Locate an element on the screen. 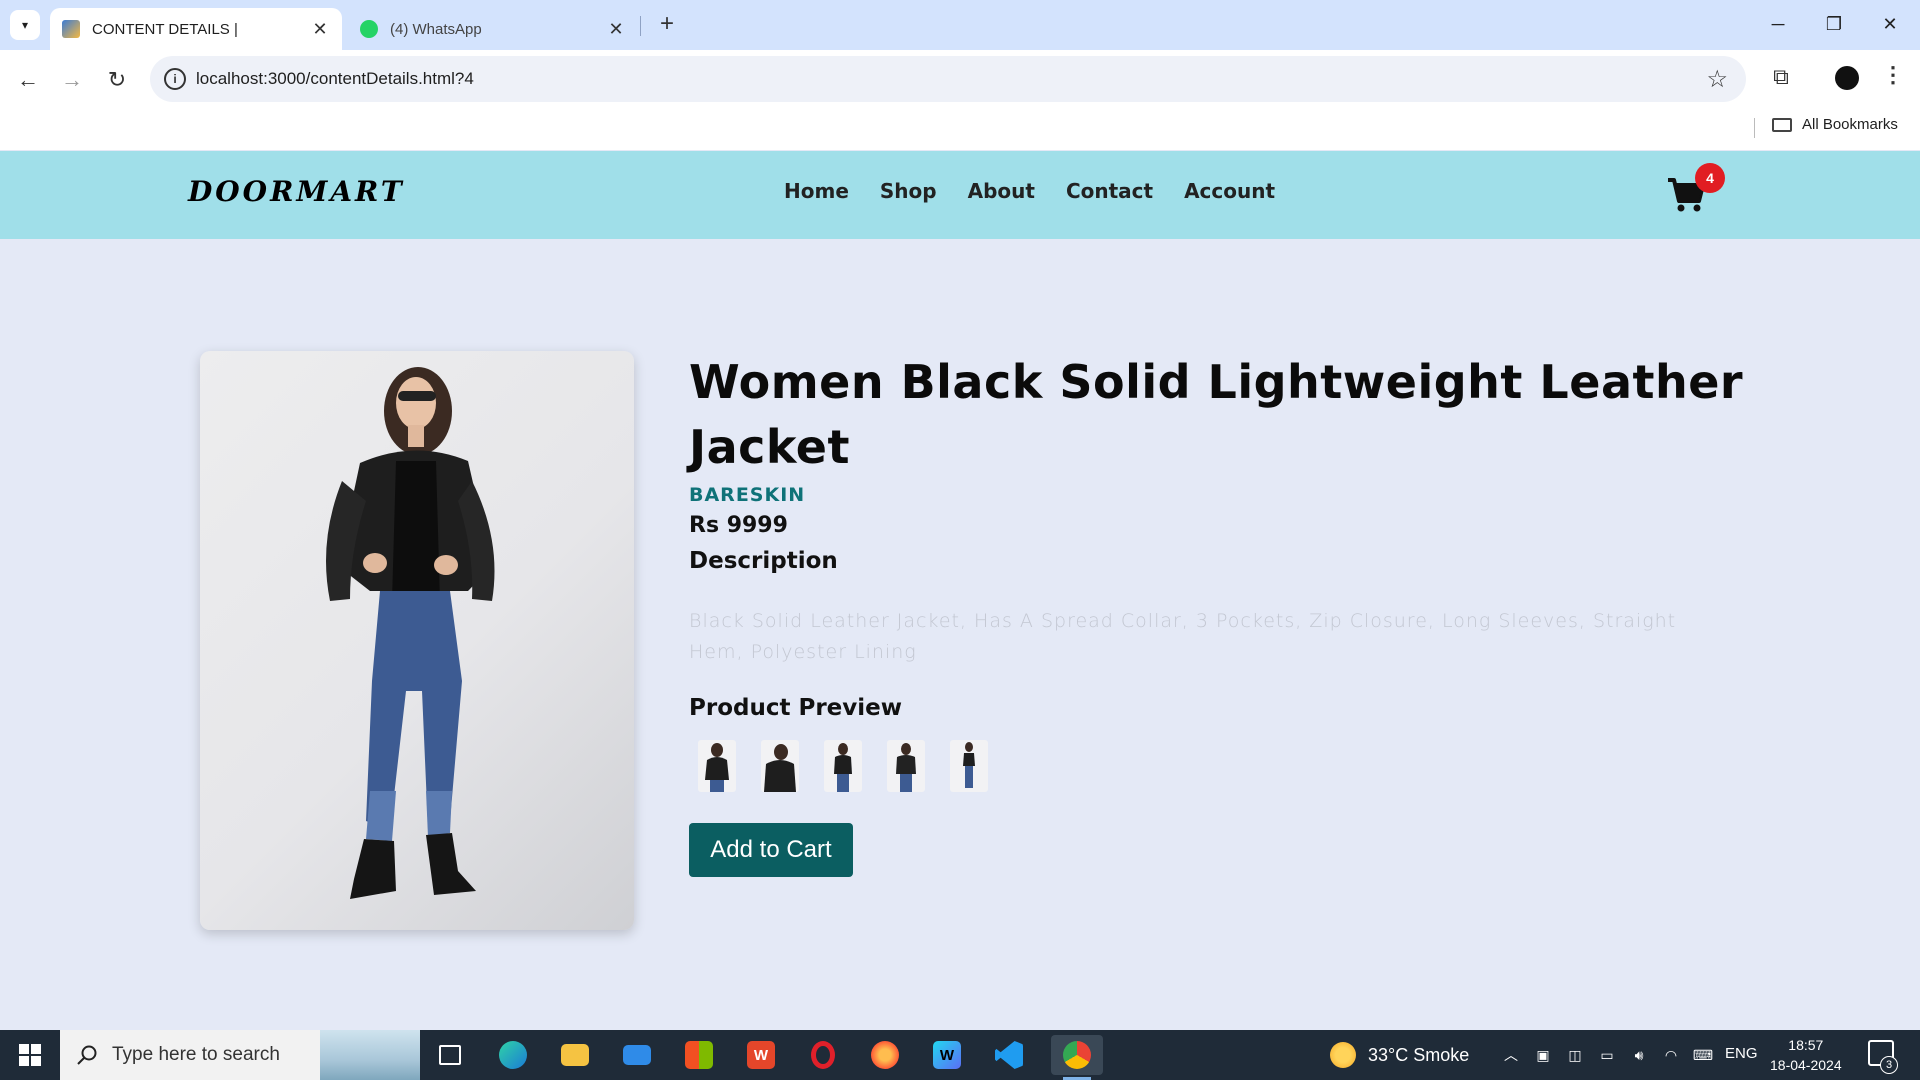 The width and height of the screenshot is (1920, 1080). all-bookmarks-label: All Bookmarks is located at coordinates (1850, 124).